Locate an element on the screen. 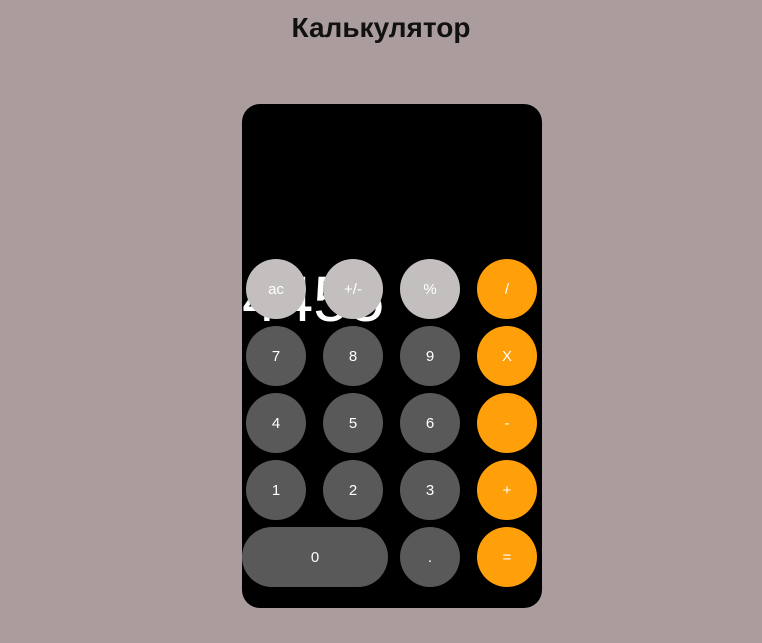 The width and height of the screenshot is (762, 643). clear-button: ac is located at coordinates (276, 289).